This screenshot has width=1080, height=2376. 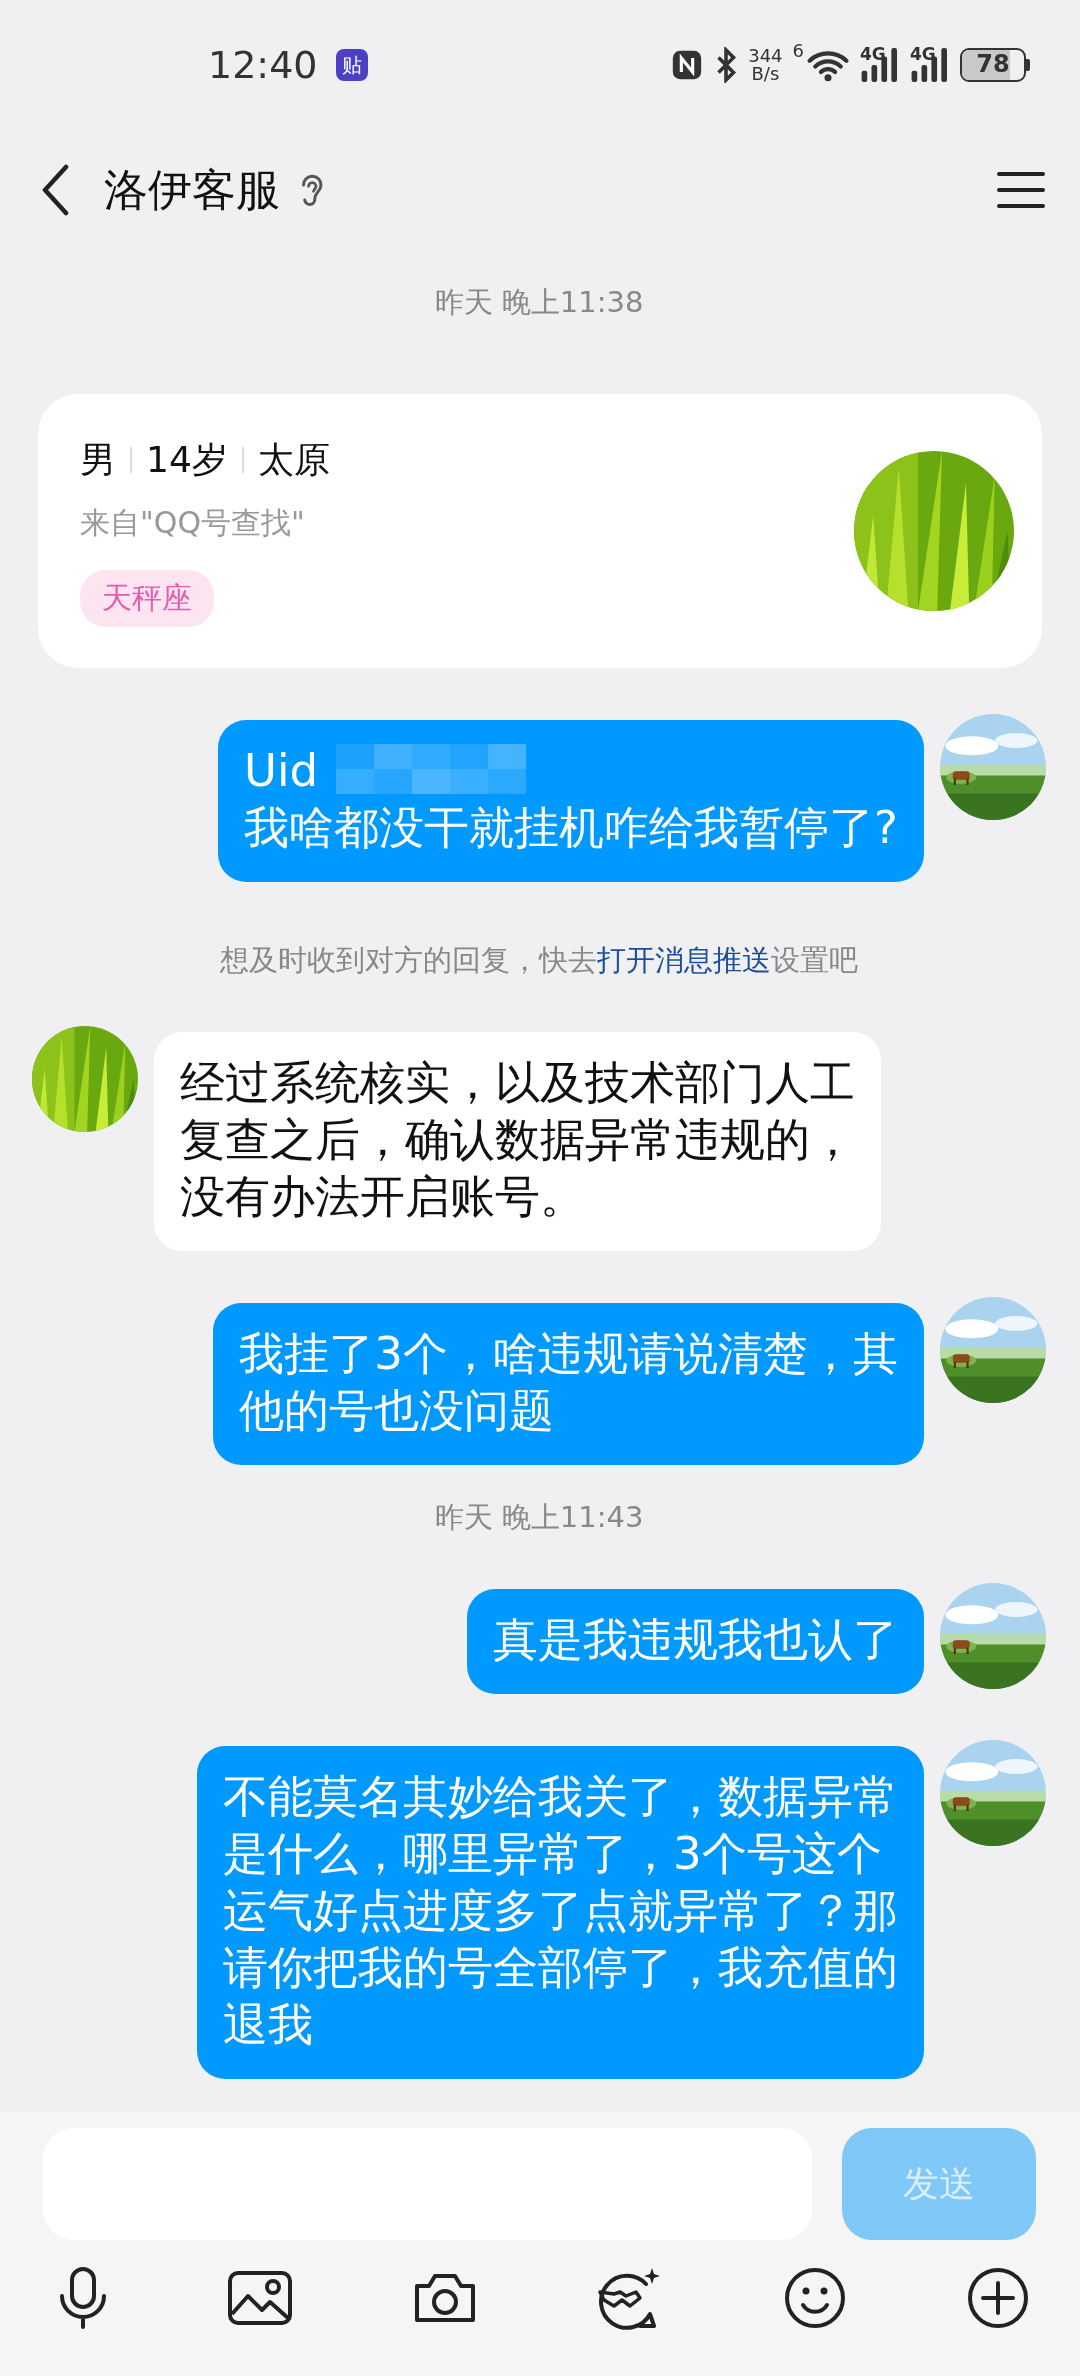 I want to click on profile-source: 来自"QQ号查找", so click(x=192, y=522).